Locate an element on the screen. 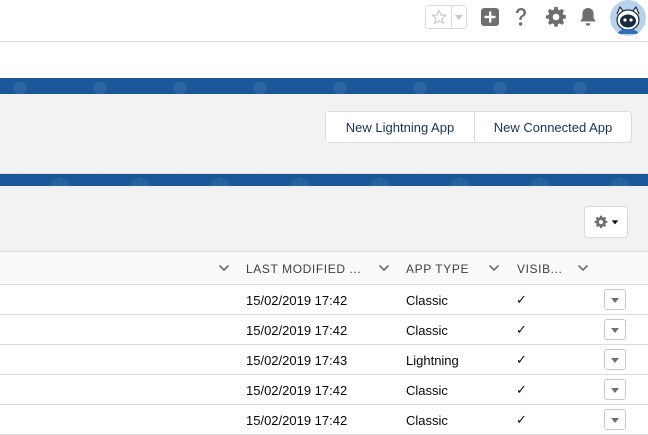 This screenshot has height=435, width=648. new-lightning-app-button: New Lightning App is located at coordinates (400, 127).